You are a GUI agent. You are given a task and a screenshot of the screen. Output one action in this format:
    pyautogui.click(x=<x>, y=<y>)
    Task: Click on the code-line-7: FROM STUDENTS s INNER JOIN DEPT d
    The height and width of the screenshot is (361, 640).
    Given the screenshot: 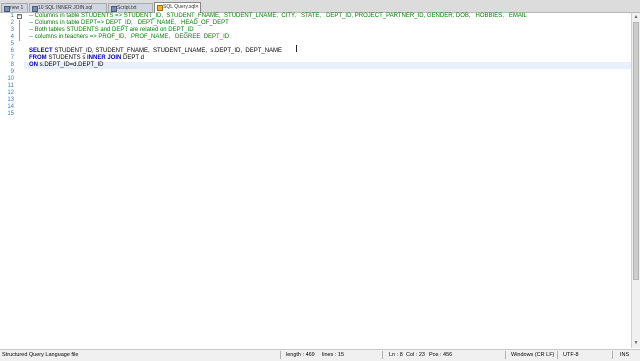 What is the action you would take?
    pyautogui.click(x=86, y=58)
    